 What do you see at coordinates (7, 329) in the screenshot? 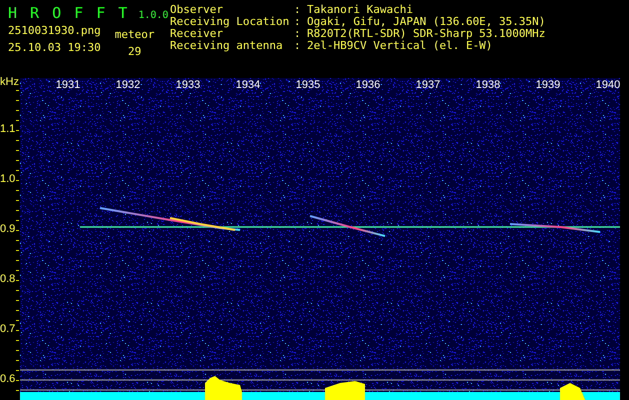
I see `y-tick-label: 0.7` at bounding box center [7, 329].